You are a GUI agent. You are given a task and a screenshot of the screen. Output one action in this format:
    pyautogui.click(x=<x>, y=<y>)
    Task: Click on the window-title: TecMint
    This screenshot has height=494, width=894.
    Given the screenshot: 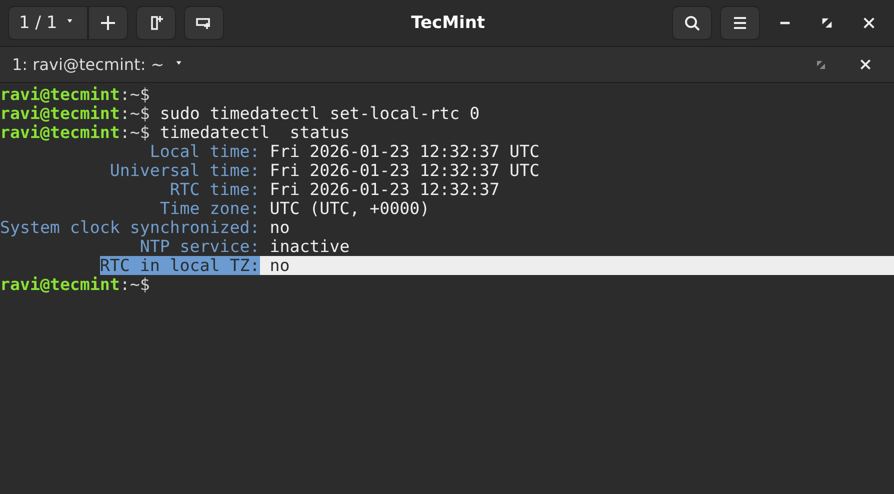 What is the action you would take?
    pyautogui.click(x=448, y=23)
    